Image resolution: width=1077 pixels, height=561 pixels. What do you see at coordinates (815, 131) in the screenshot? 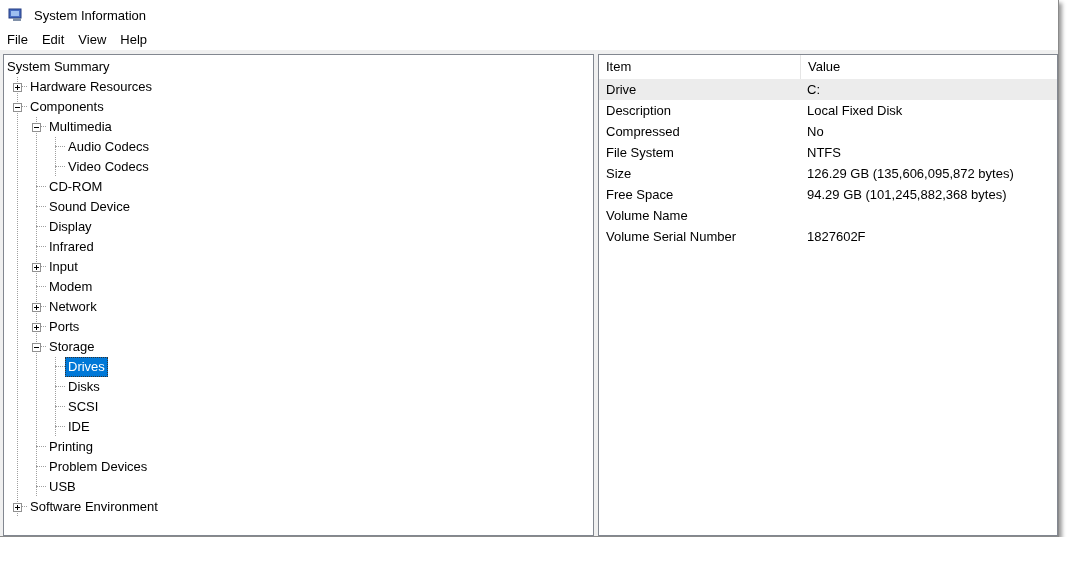
I see `table-cell-text: No` at bounding box center [815, 131].